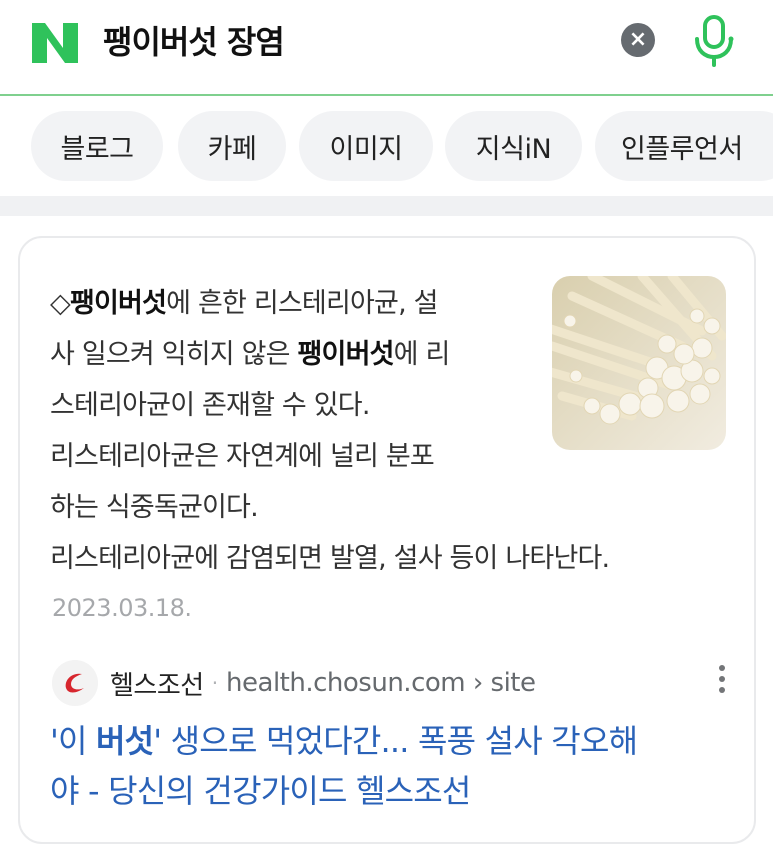 Image resolution: width=773 pixels, height=847 pixels. What do you see at coordinates (386, 48) in the screenshot?
I see `search-bar: 팽이버섯 장염 ×` at bounding box center [386, 48].